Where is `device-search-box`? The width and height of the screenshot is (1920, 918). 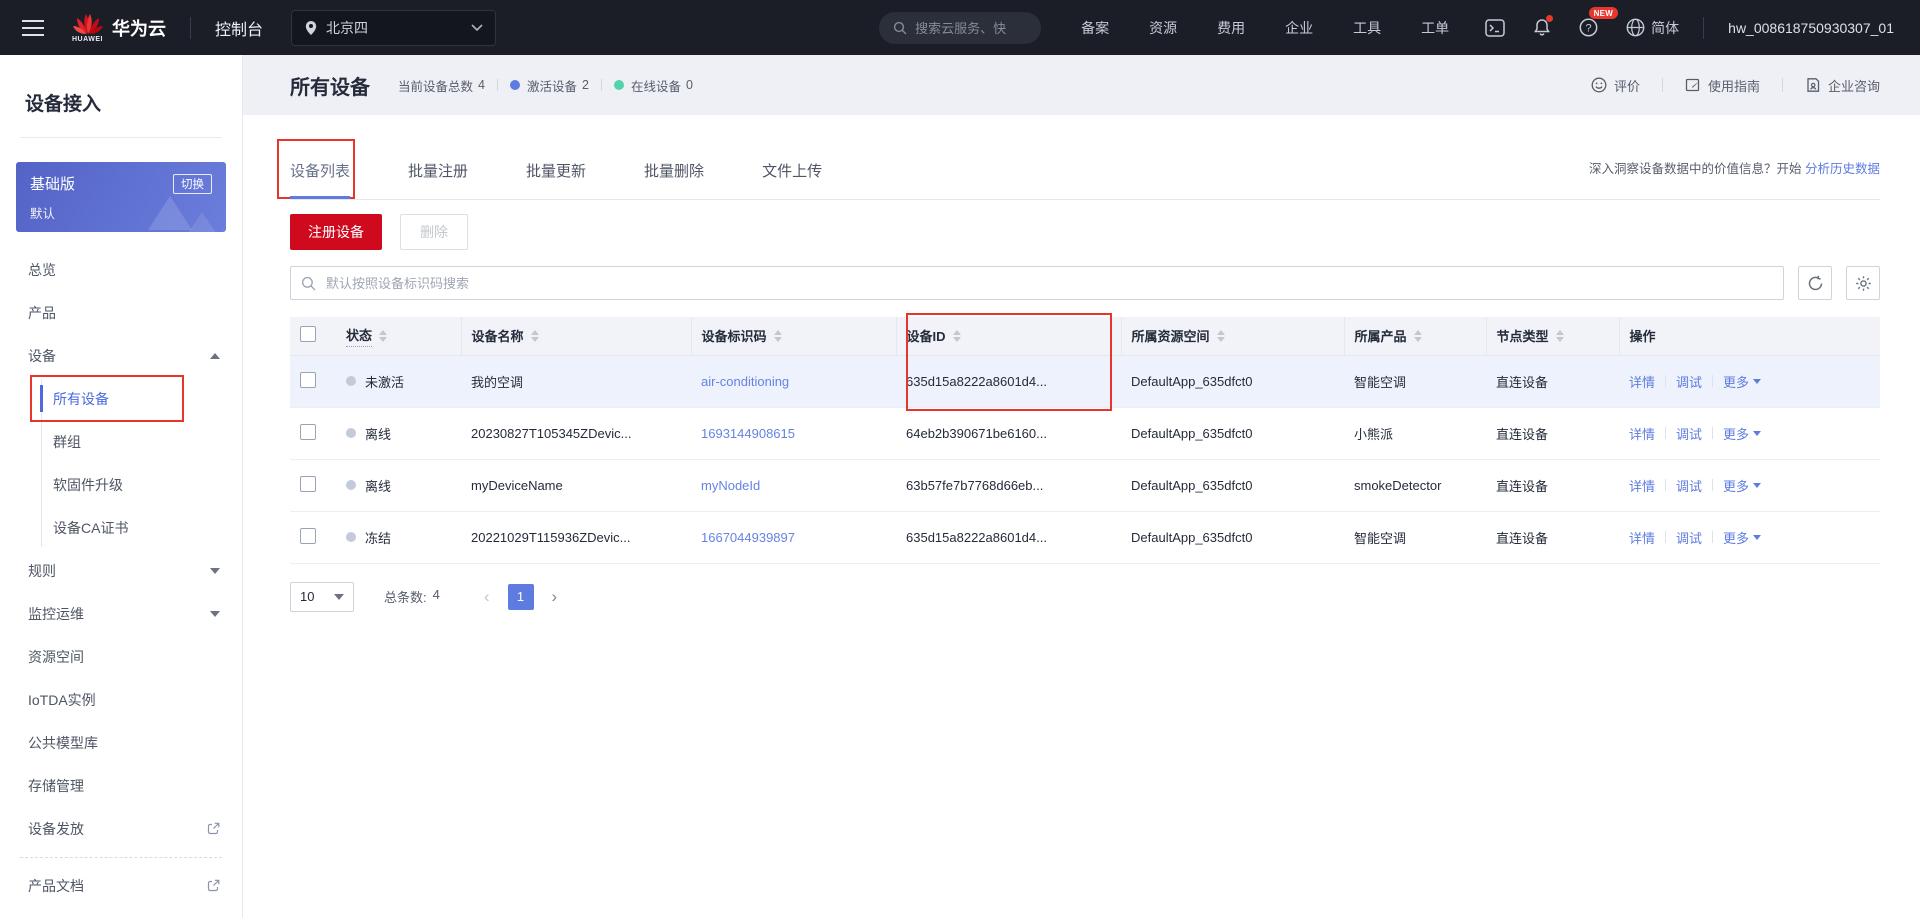
device-search-box is located at coordinates (1037, 283).